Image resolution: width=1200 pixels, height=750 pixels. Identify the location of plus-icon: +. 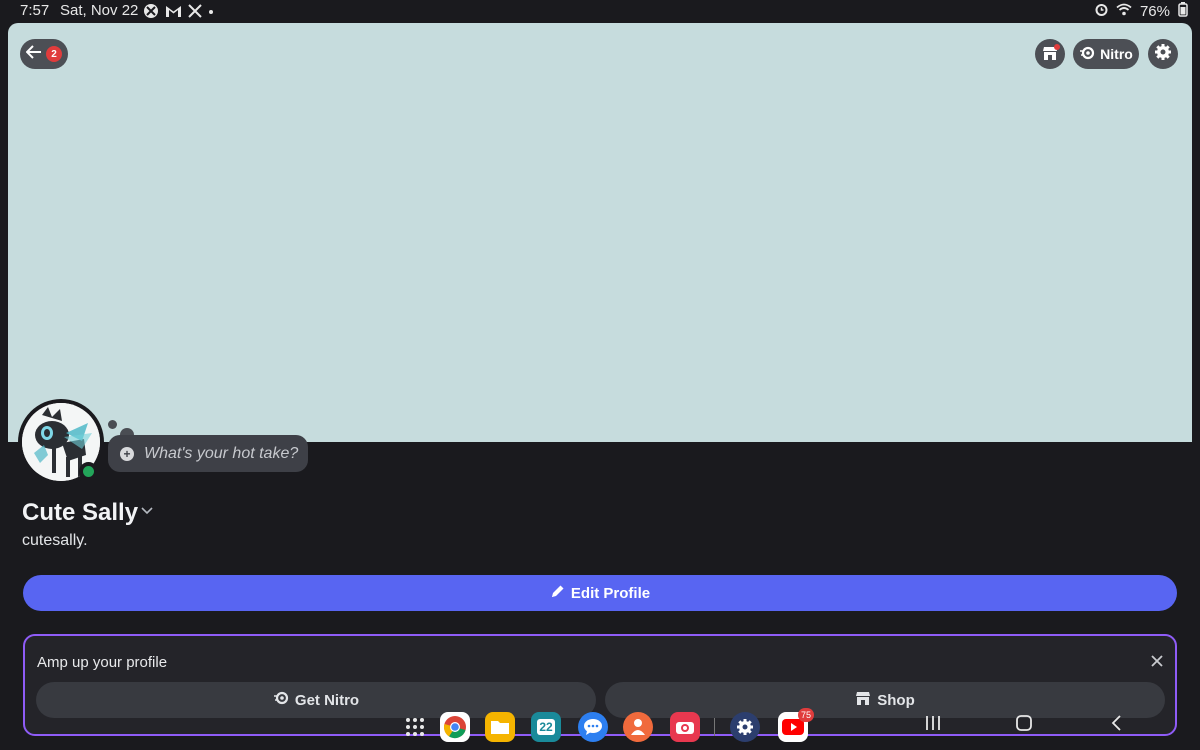
(127, 453).